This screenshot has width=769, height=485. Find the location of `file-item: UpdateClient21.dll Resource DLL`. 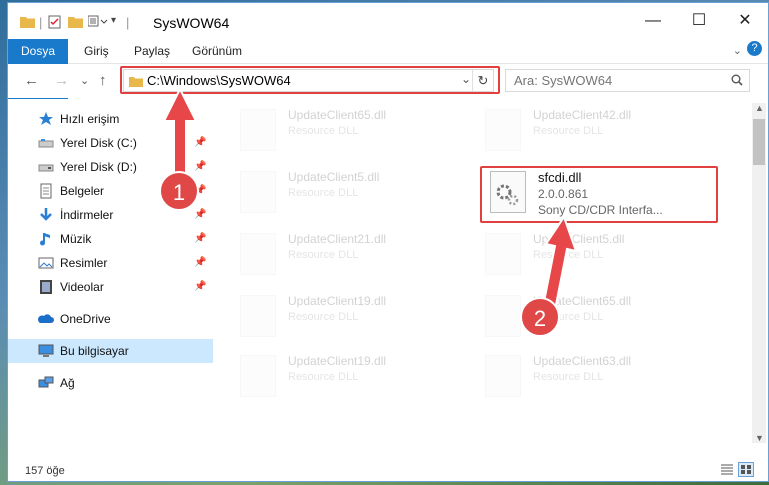

file-item: UpdateClient21.dll Resource DLL is located at coordinates (348, 257).